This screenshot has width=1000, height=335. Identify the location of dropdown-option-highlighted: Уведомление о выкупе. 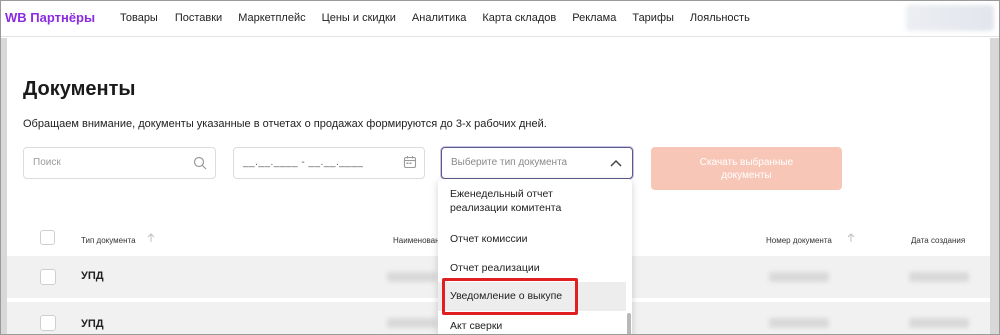
(532, 296).